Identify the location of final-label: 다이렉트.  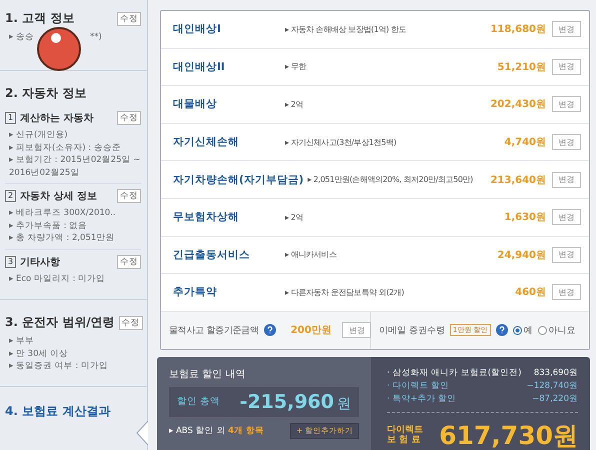
(405, 430).